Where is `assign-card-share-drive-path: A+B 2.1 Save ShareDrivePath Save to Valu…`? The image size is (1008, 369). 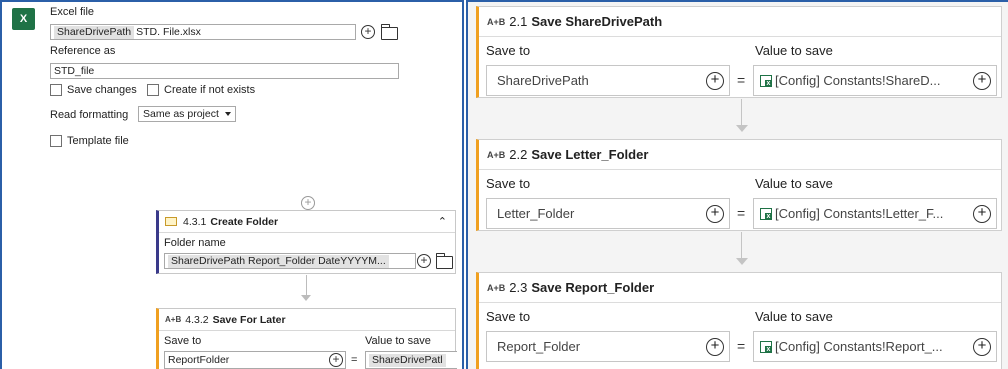
assign-card-share-drive-path: A+B 2.1 Save ShareDrivePath Save to Valu… is located at coordinates (739, 52).